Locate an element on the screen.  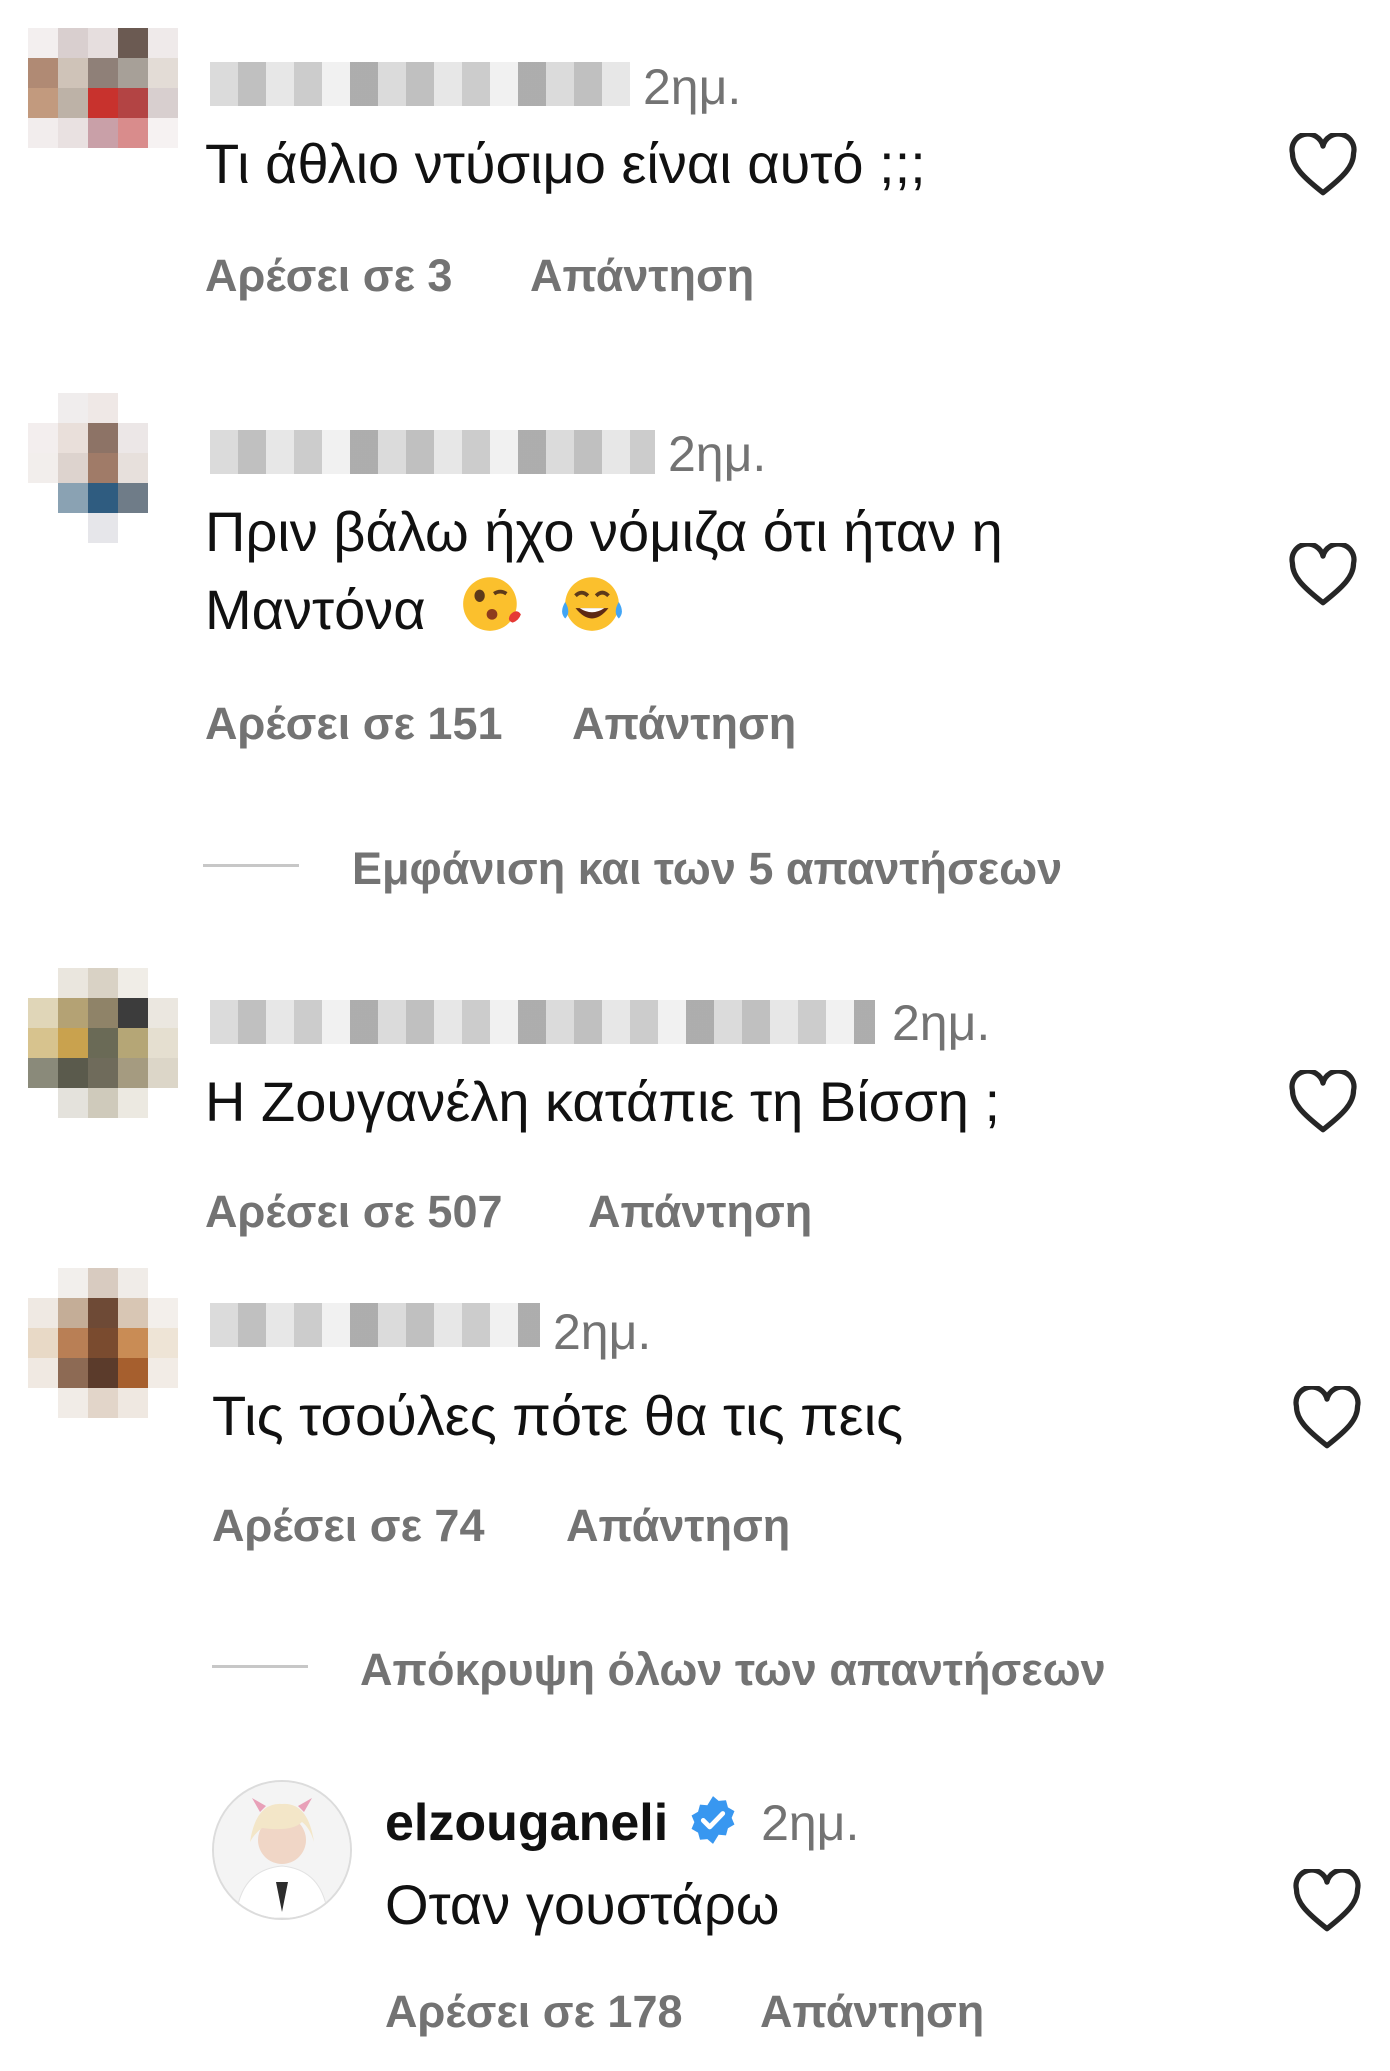
tears-of-joy-emoji is located at coordinates (591, 604).